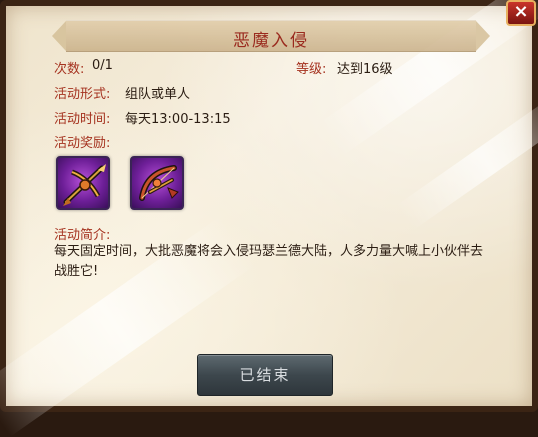  Describe the element at coordinates (269, 261) in the screenshot. I see `description-text: 每天固定时间，大批恶魔将会入侵玛瑟兰德大陆，人多力量大喊上小伙伴去战胜它!` at that location.